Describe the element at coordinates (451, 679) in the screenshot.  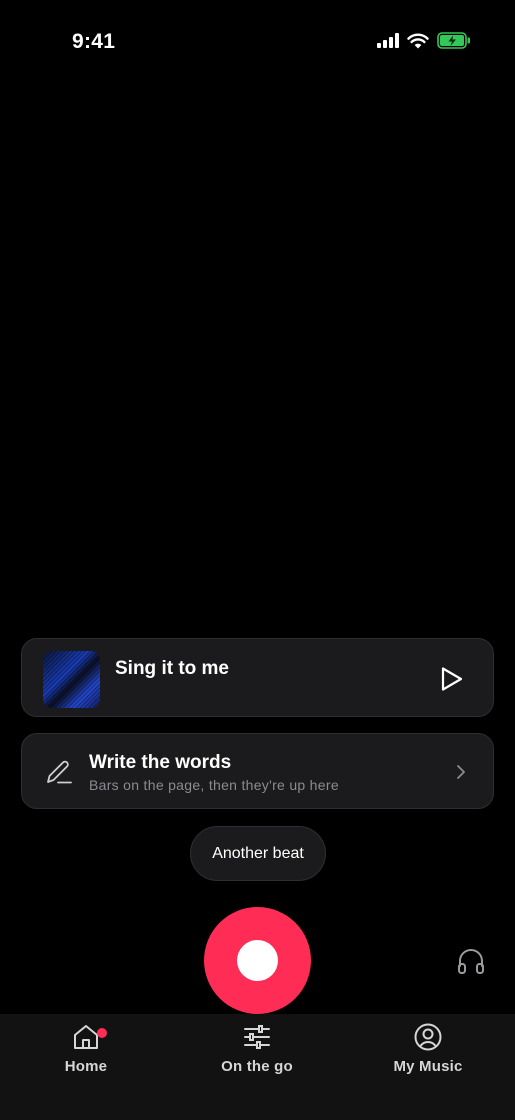
I see `play-icon` at that location.